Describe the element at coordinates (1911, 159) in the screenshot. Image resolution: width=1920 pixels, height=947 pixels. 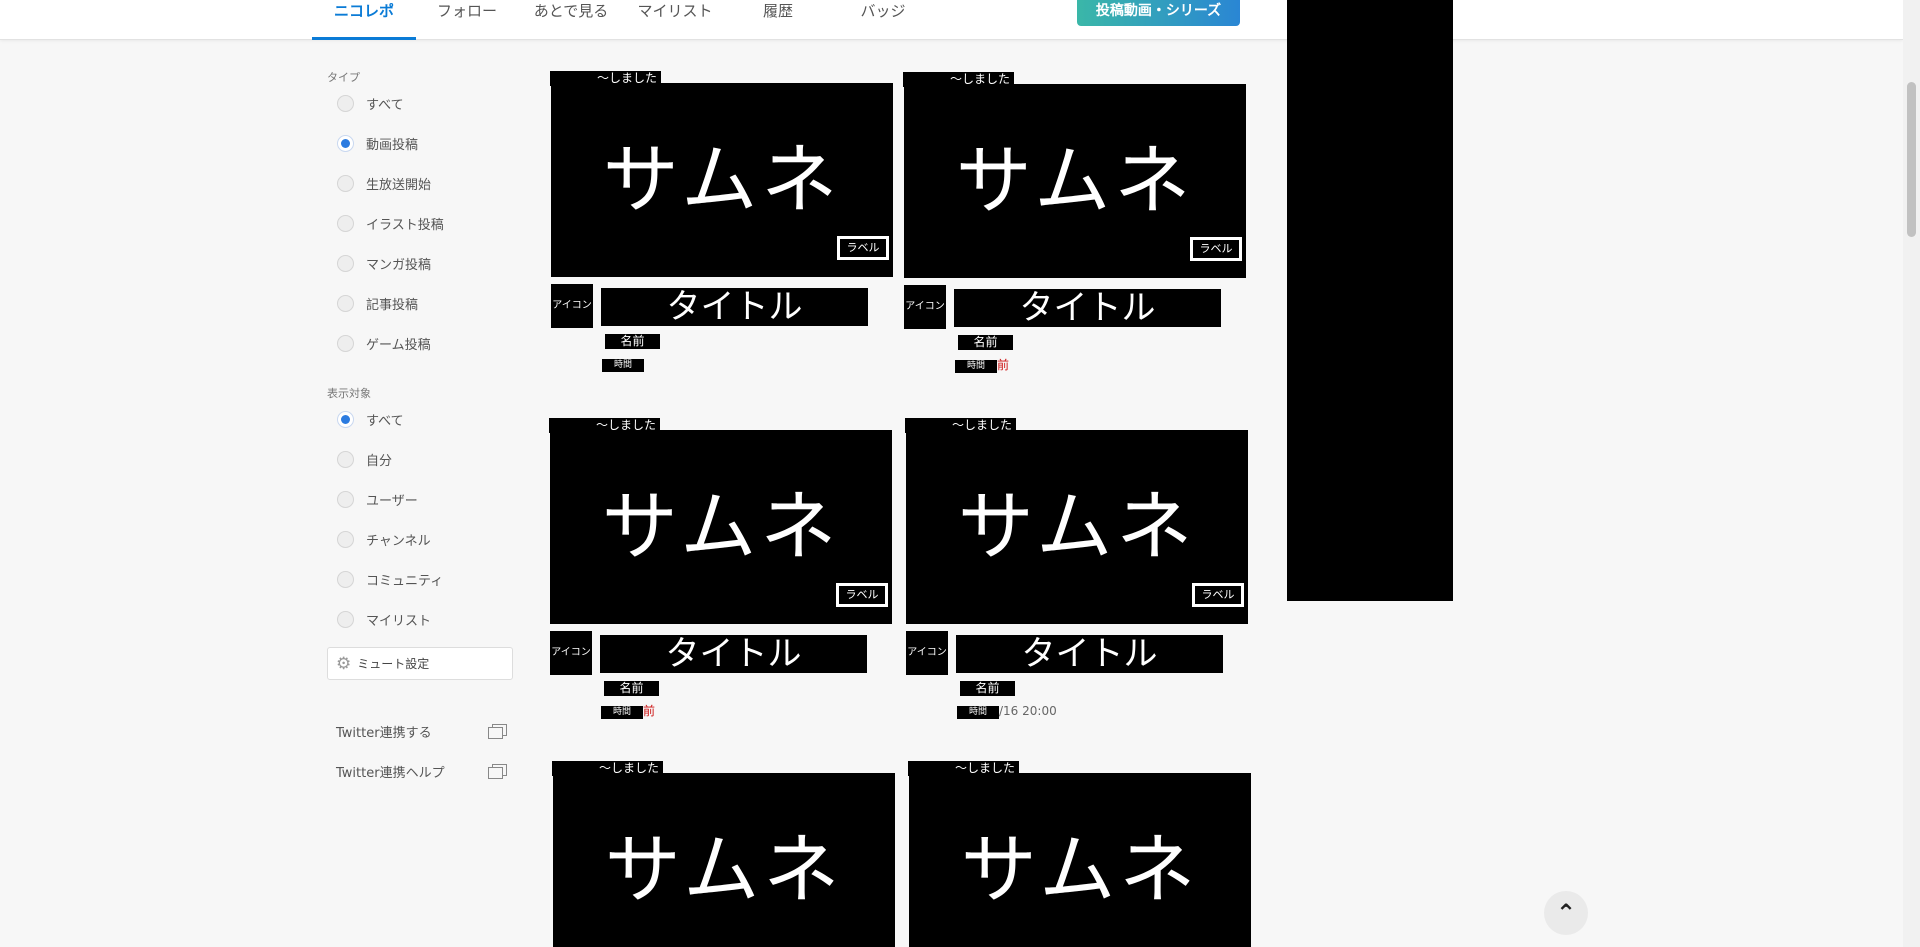
I see `scrollbar-thumb` at that location.